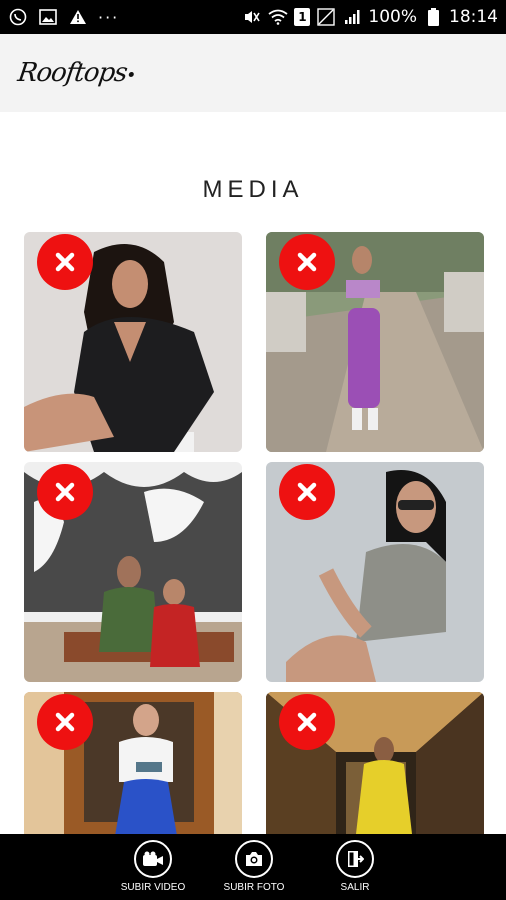  I want to click on signal-icon, so click(352, 17).